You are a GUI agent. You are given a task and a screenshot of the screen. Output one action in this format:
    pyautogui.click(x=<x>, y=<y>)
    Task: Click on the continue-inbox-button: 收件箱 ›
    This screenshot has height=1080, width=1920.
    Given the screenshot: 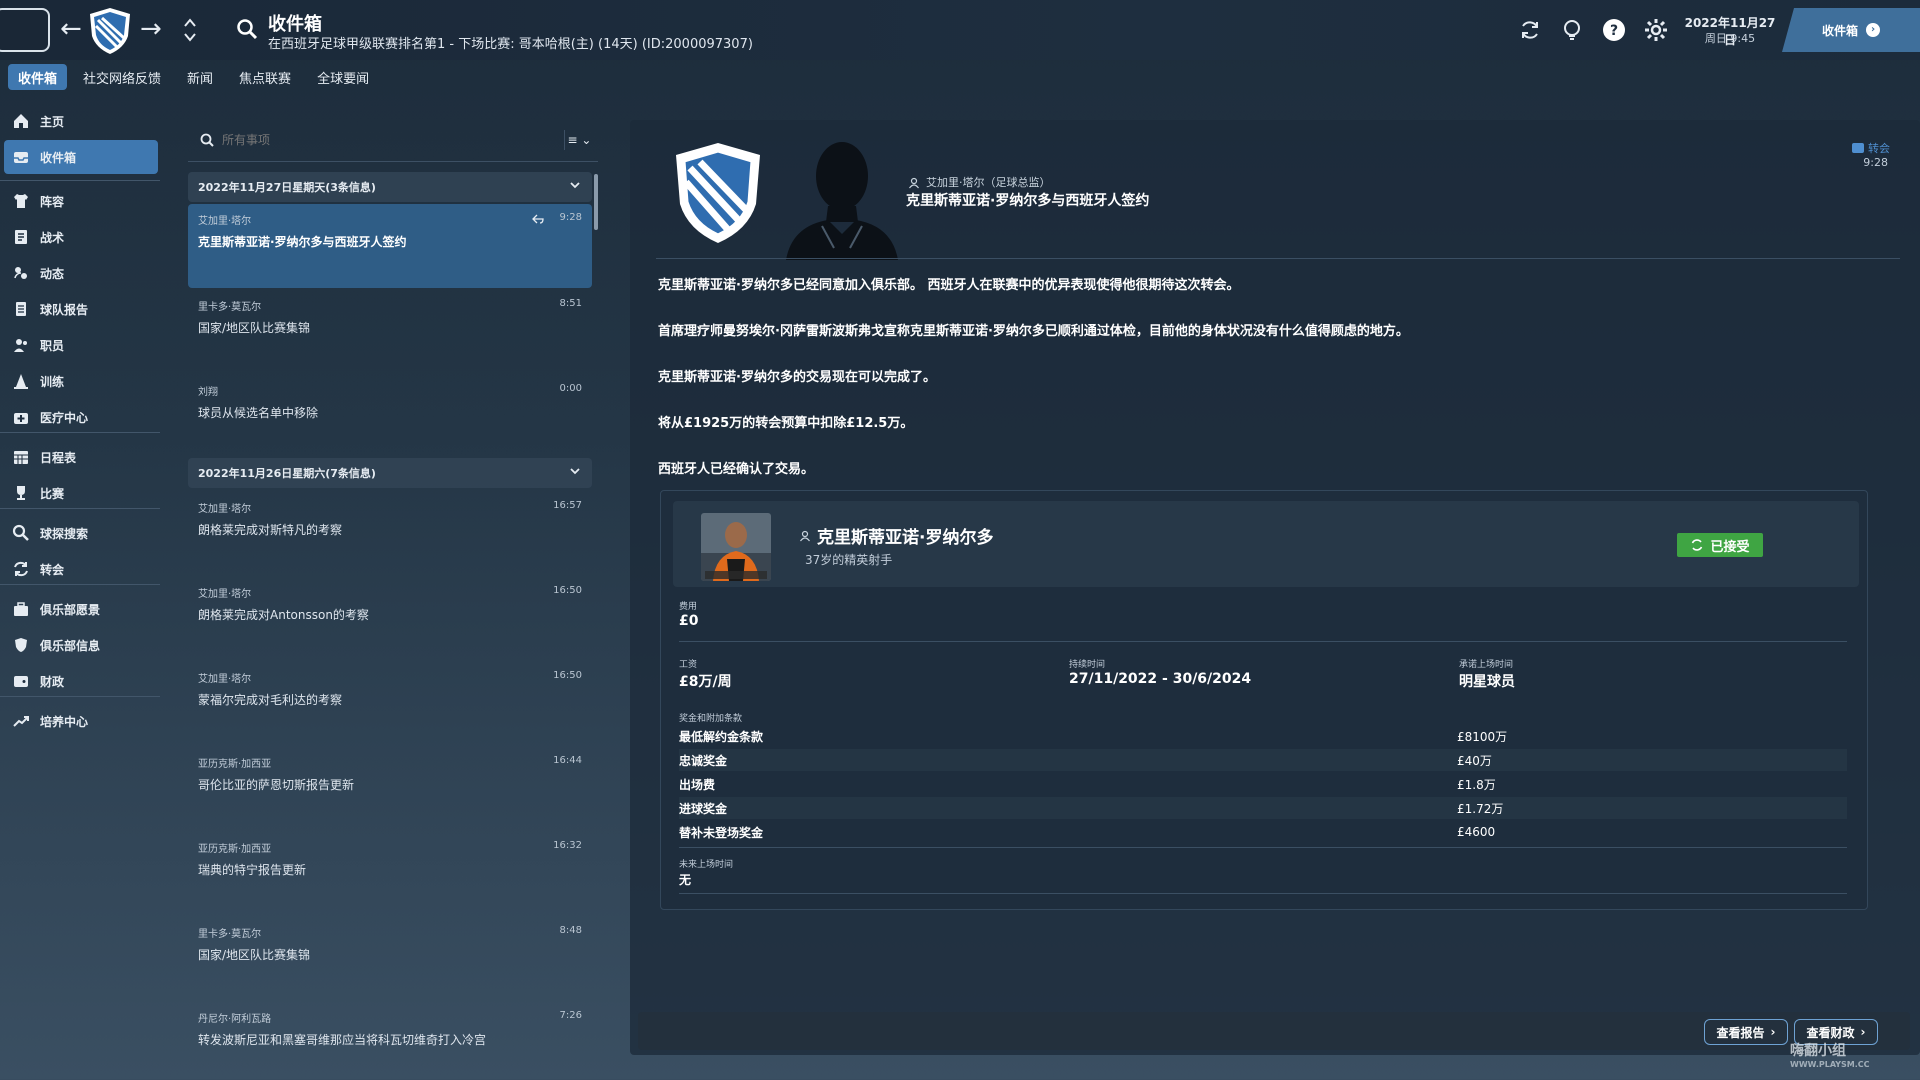 What is the action you would take?
    pyautogui.click(x=1851, y=30)
    